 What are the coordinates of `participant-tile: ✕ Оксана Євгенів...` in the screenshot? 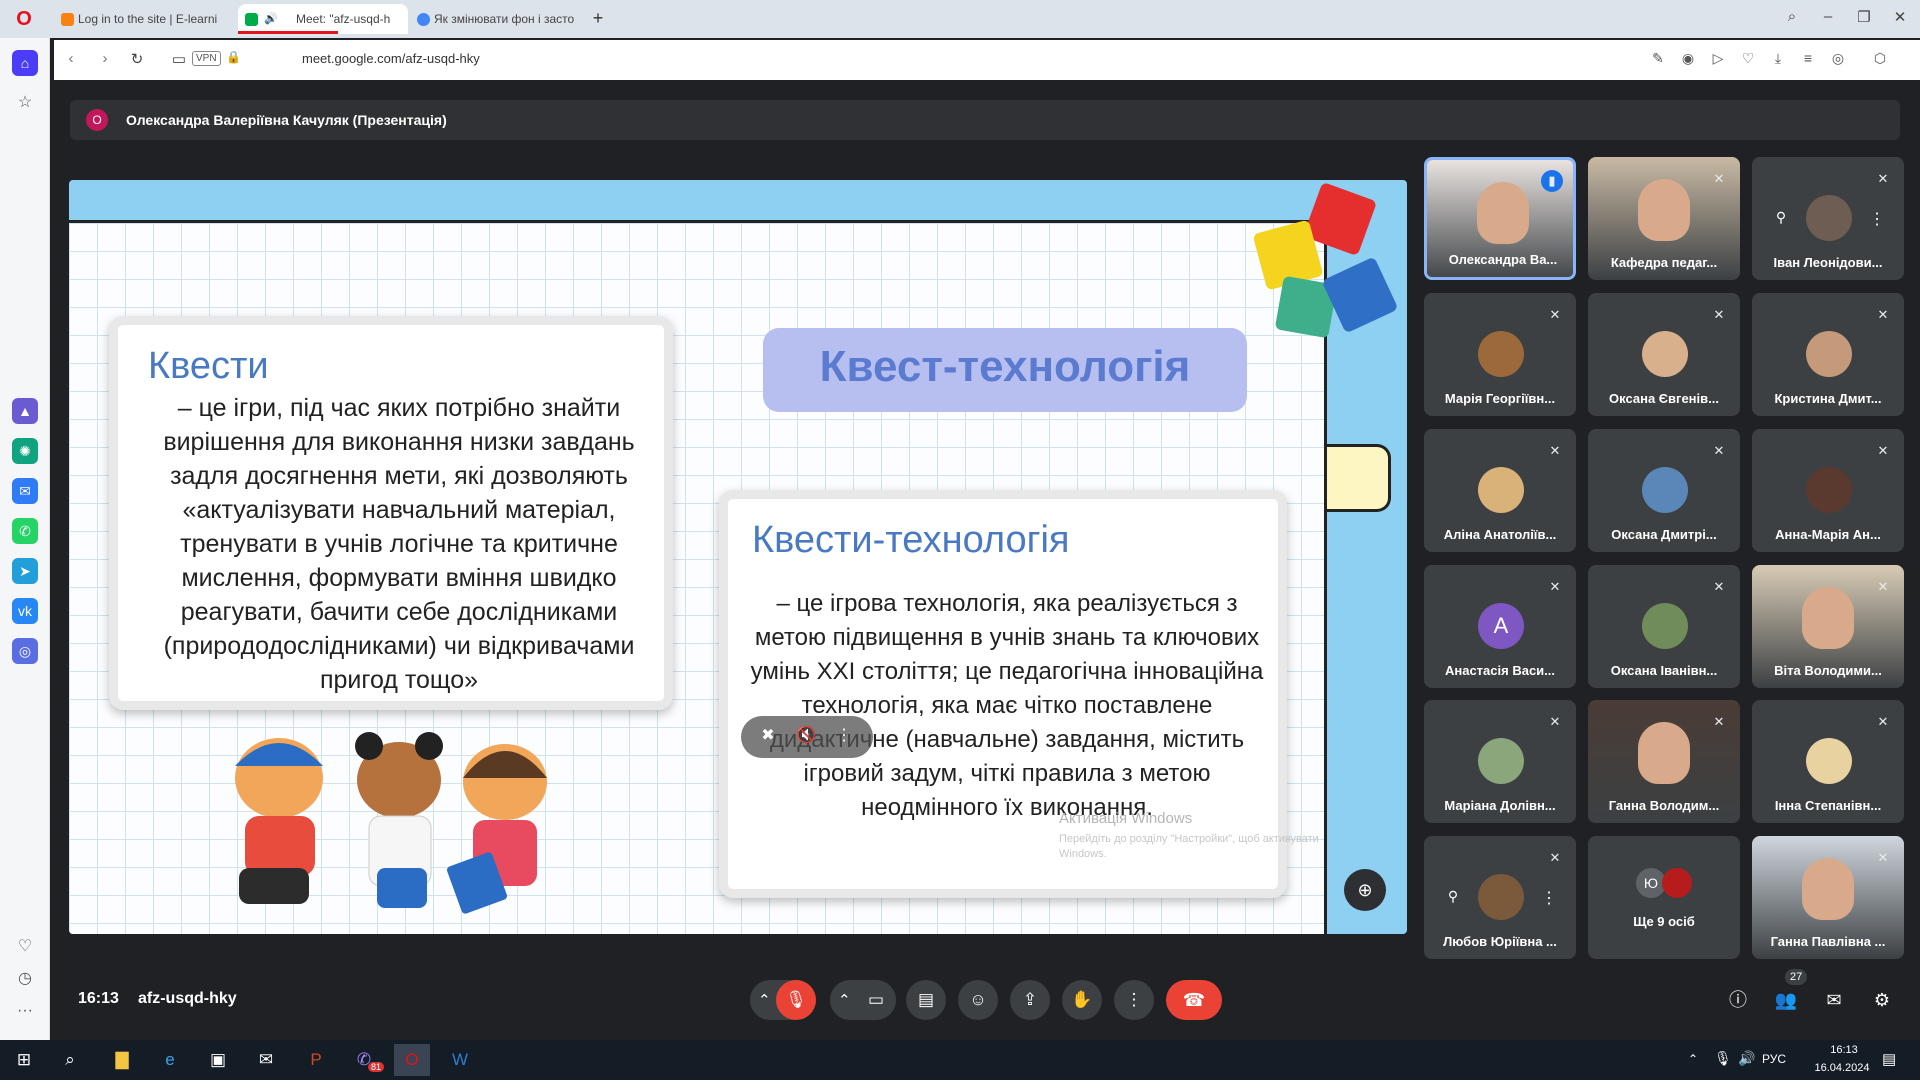 It's located at (1664, 354).